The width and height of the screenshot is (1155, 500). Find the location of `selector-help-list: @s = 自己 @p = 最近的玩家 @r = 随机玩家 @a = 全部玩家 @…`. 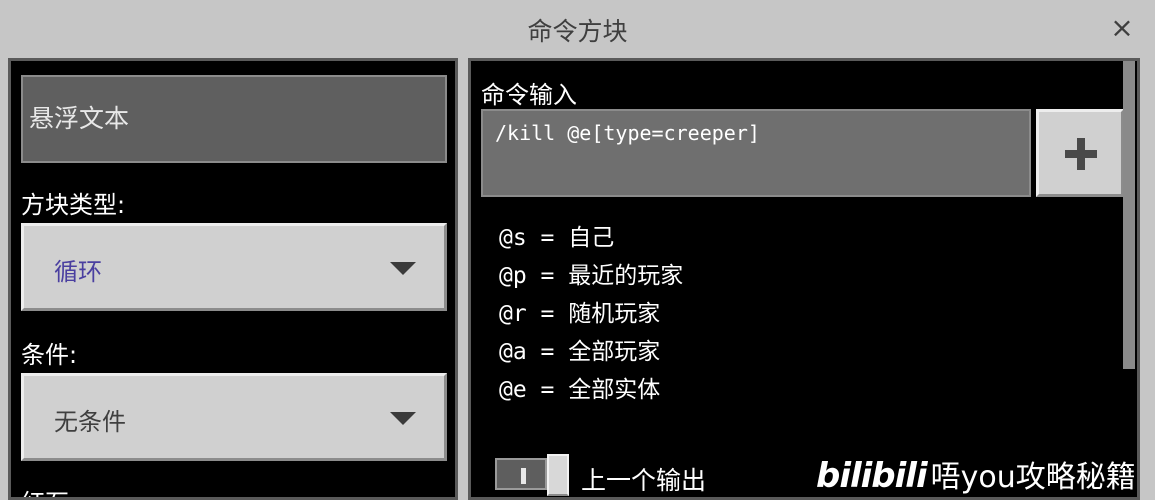

selector-help-list: @s = 自己 @p = 最近的玩家 @r = 随机玩家 @a = 全部玩家 @… is located at coordinates (591, 314).